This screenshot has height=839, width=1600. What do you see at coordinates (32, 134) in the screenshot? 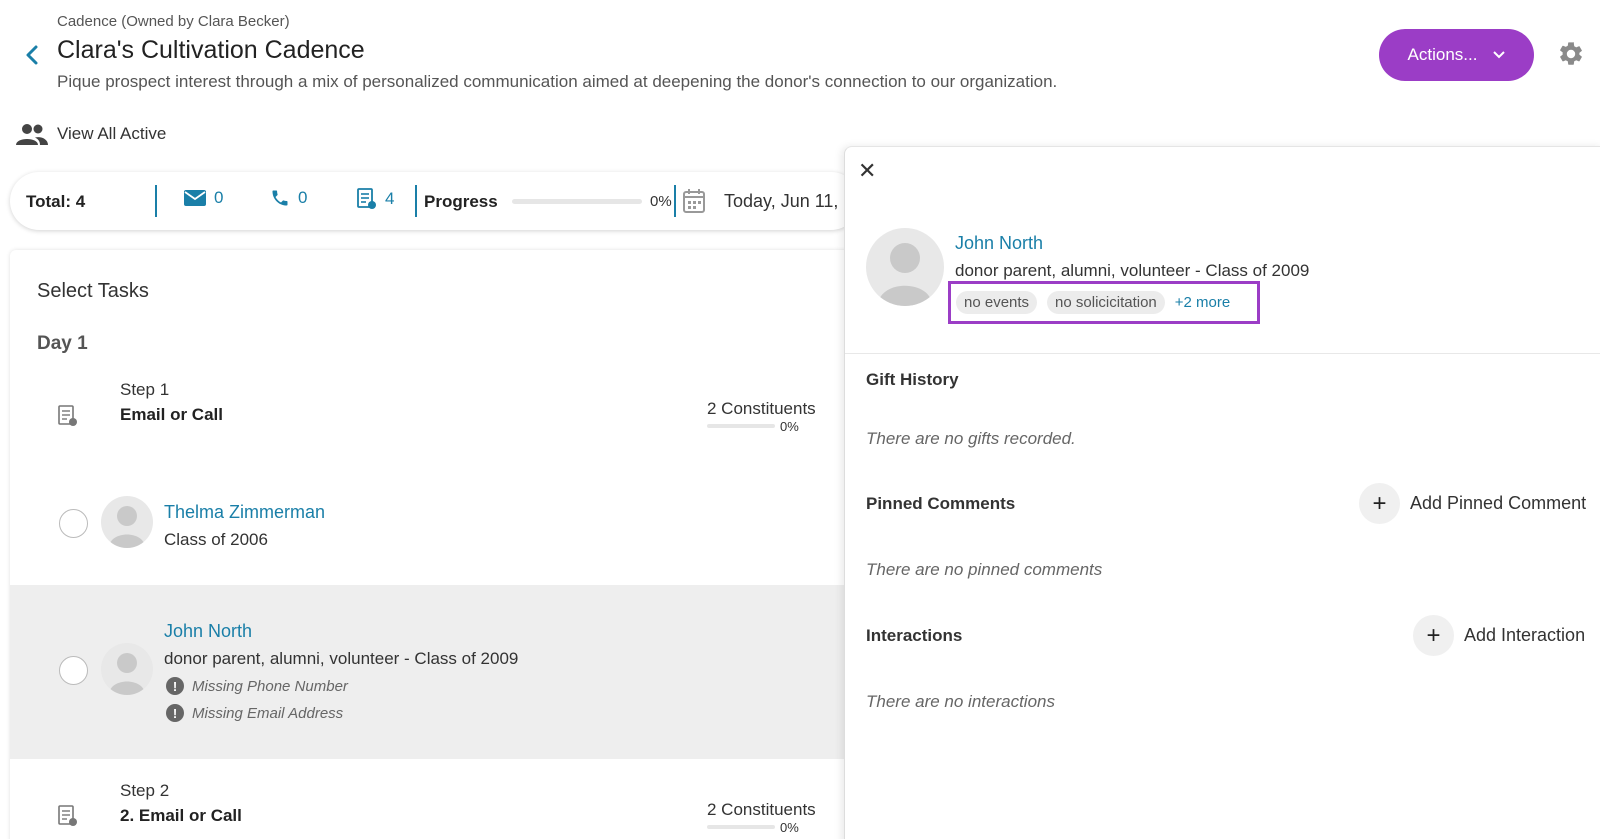
I see `people-icon` at bounding box center [32, 134].